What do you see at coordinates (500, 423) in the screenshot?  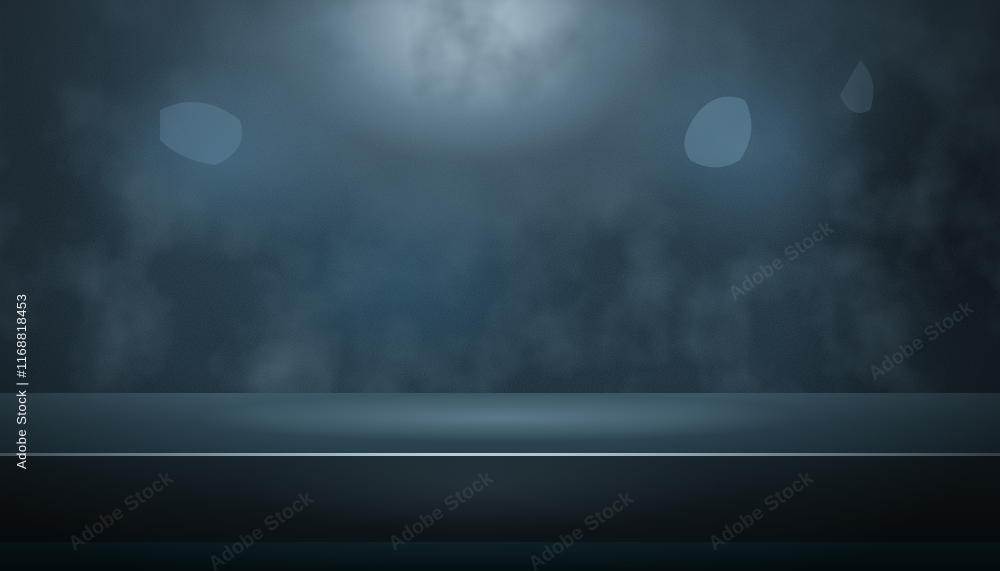 I see `counter-top-surface` at bounding box center [500, 423].